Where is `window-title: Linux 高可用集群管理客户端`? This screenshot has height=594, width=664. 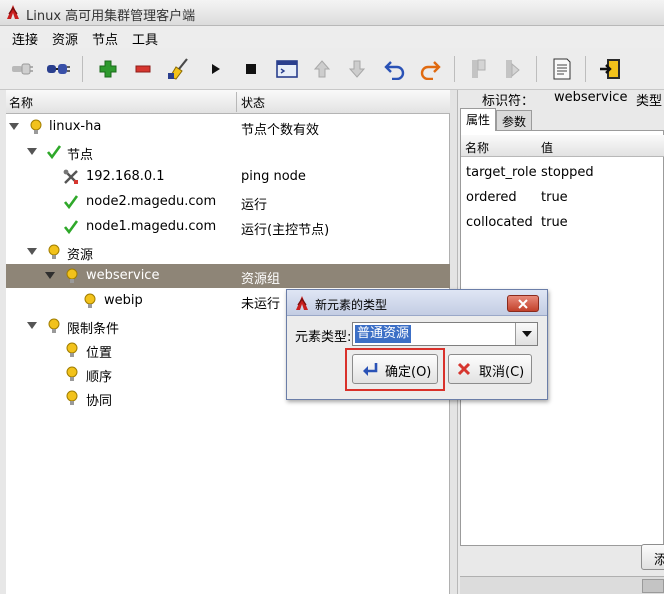
window-title: Linux 高可用集群管理客户端 is located at coordinates (111, 16).